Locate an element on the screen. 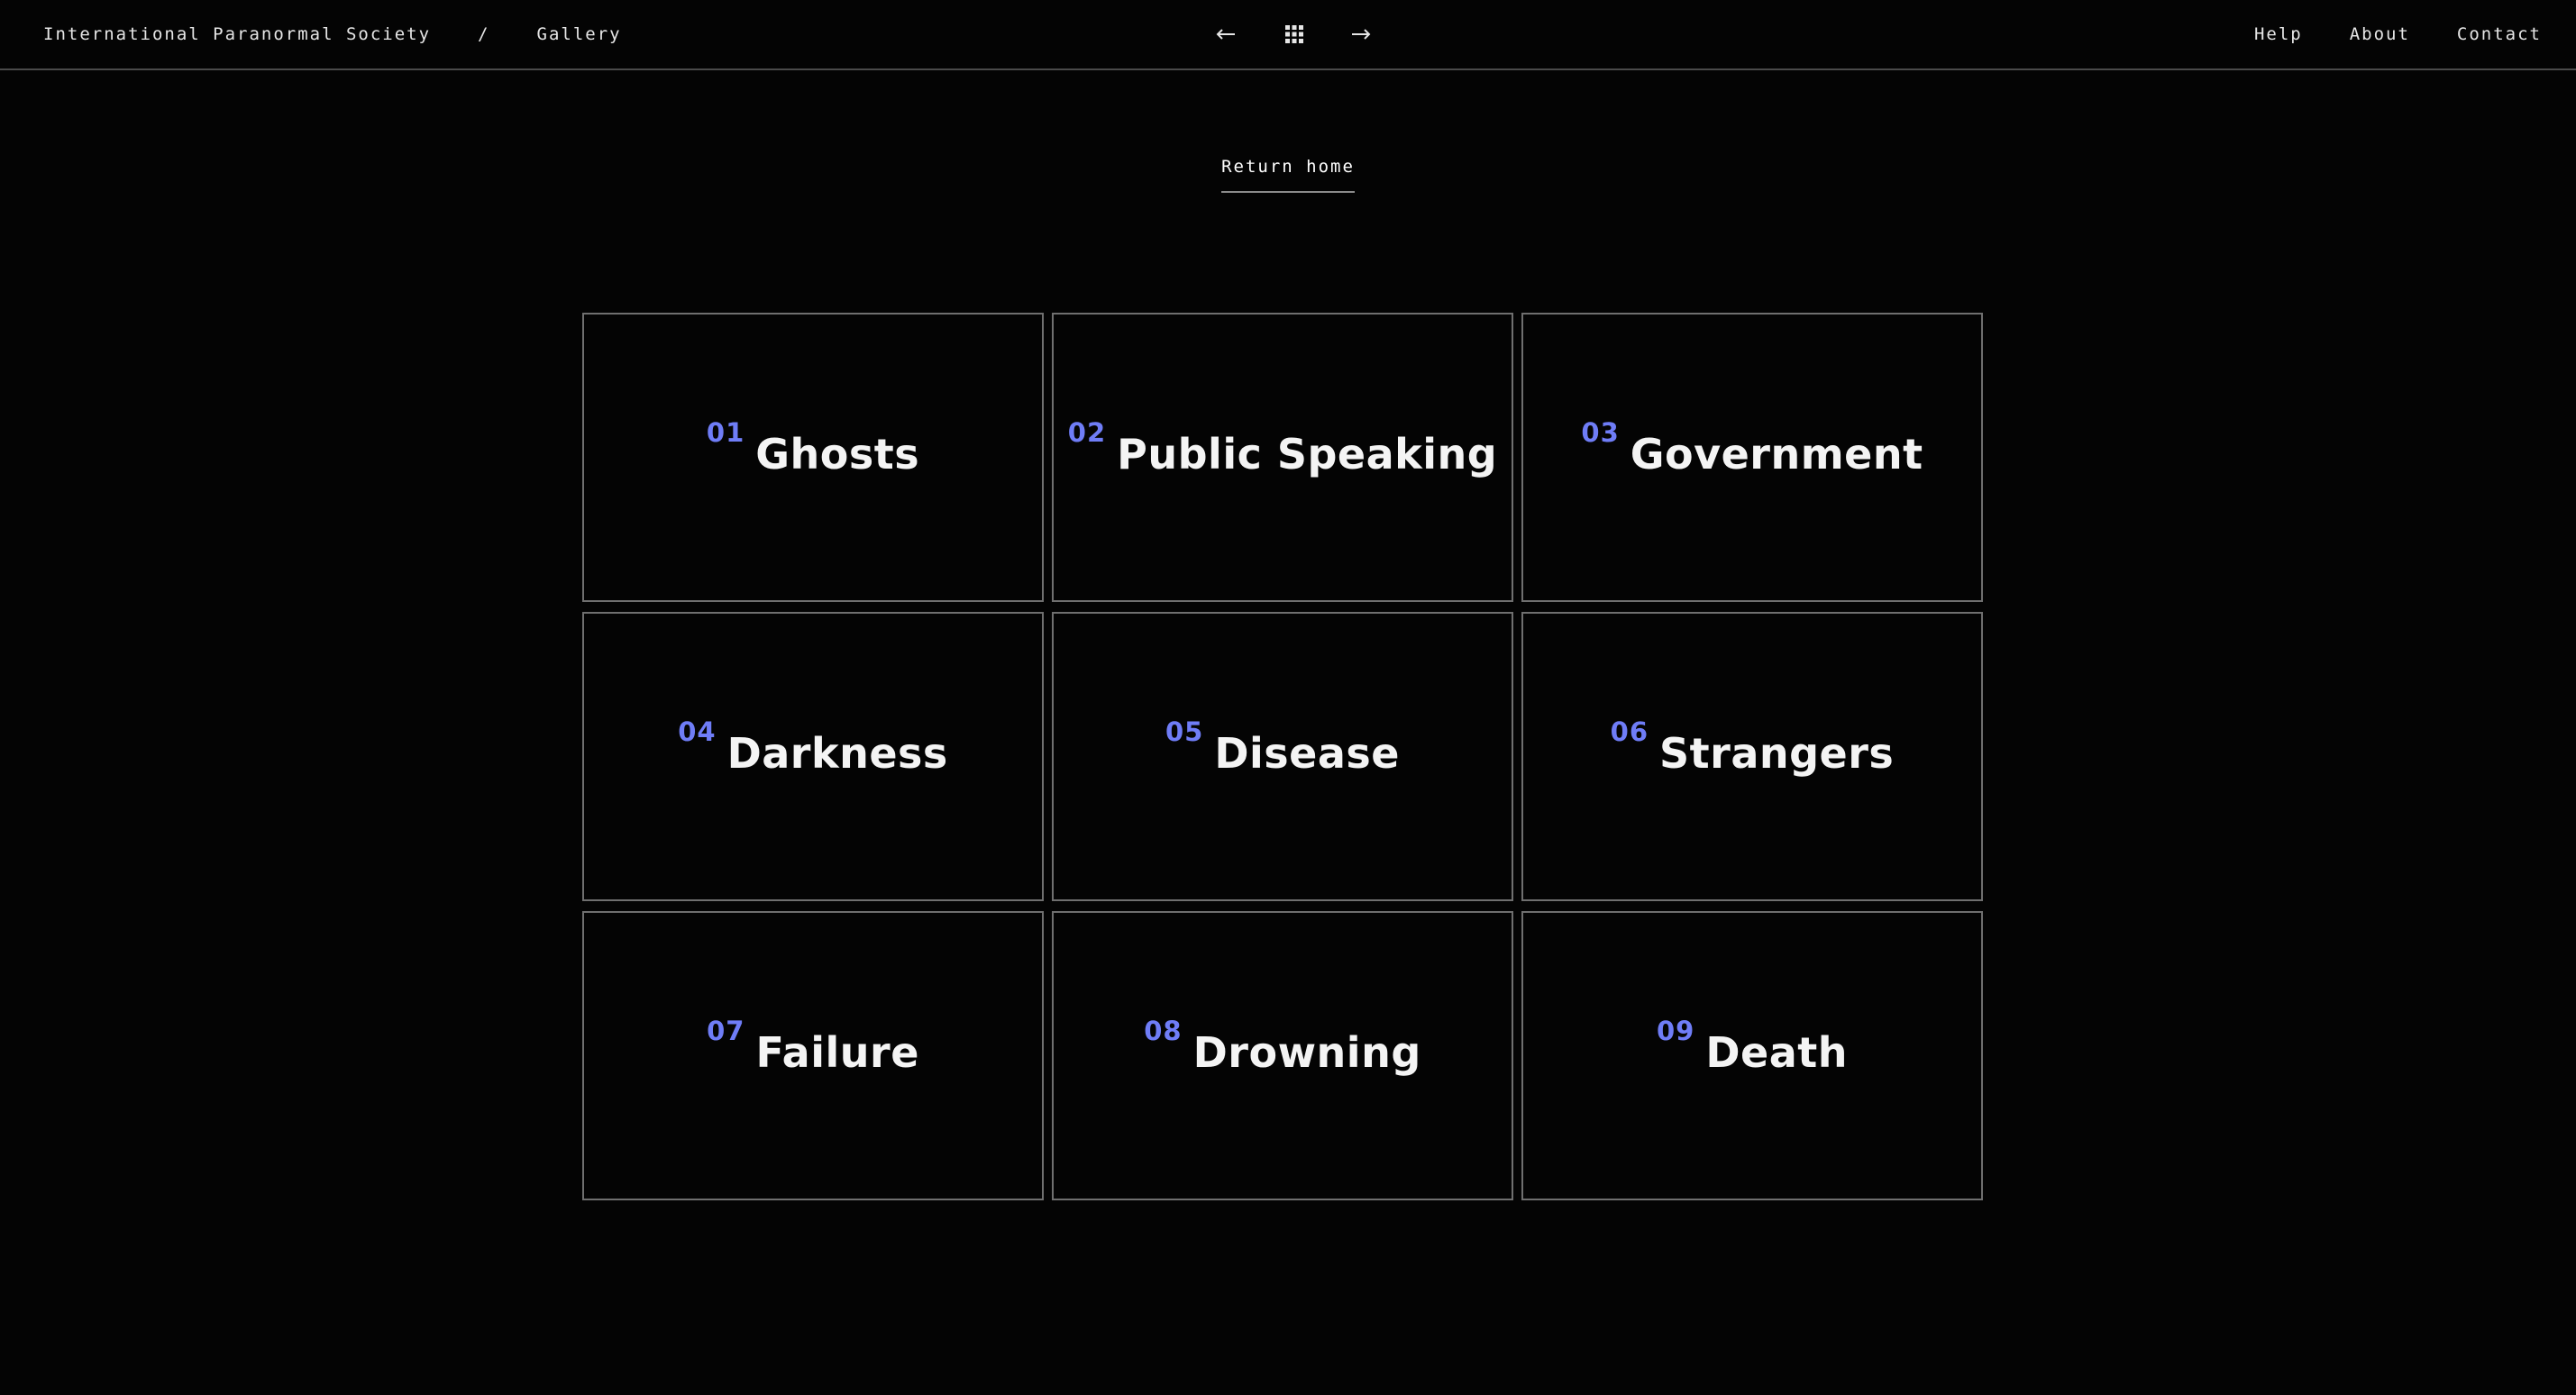 This screenshot has width=2576, height=1395. tile-number: 01 is located at coordinates (725, 432).